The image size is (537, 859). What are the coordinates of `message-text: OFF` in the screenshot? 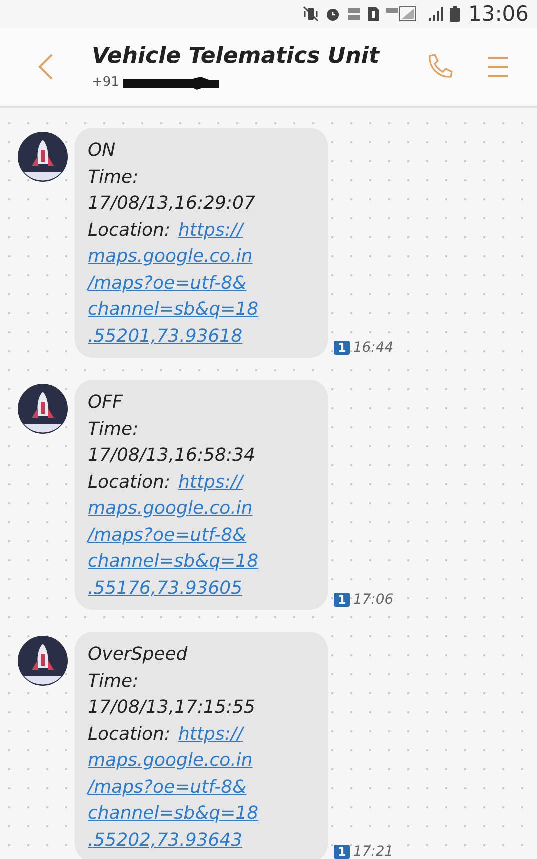 It's located at (105, 403).